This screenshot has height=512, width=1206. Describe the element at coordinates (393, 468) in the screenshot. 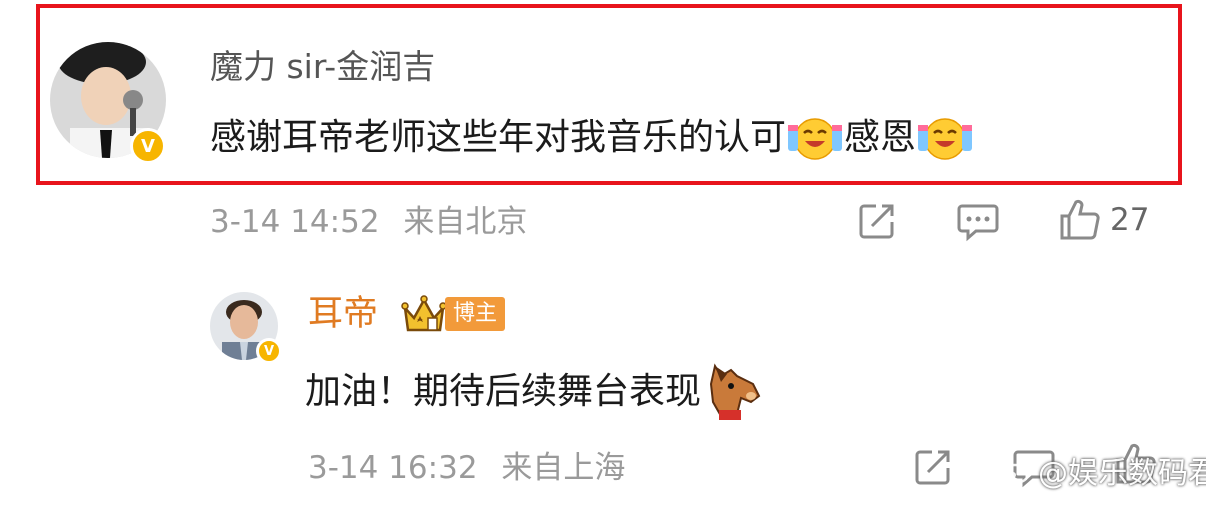

I see `reply-date: 3-14 16:32` at that location.